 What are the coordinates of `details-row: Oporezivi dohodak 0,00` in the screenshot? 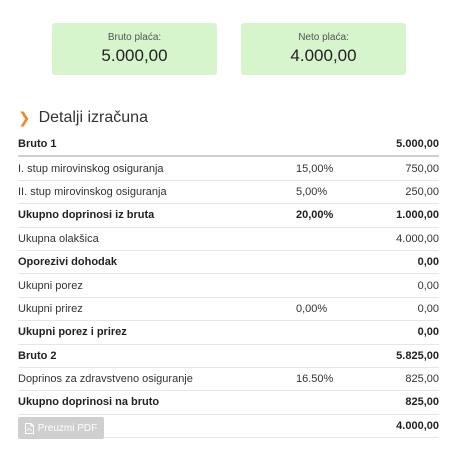 It's located at (228, 262).